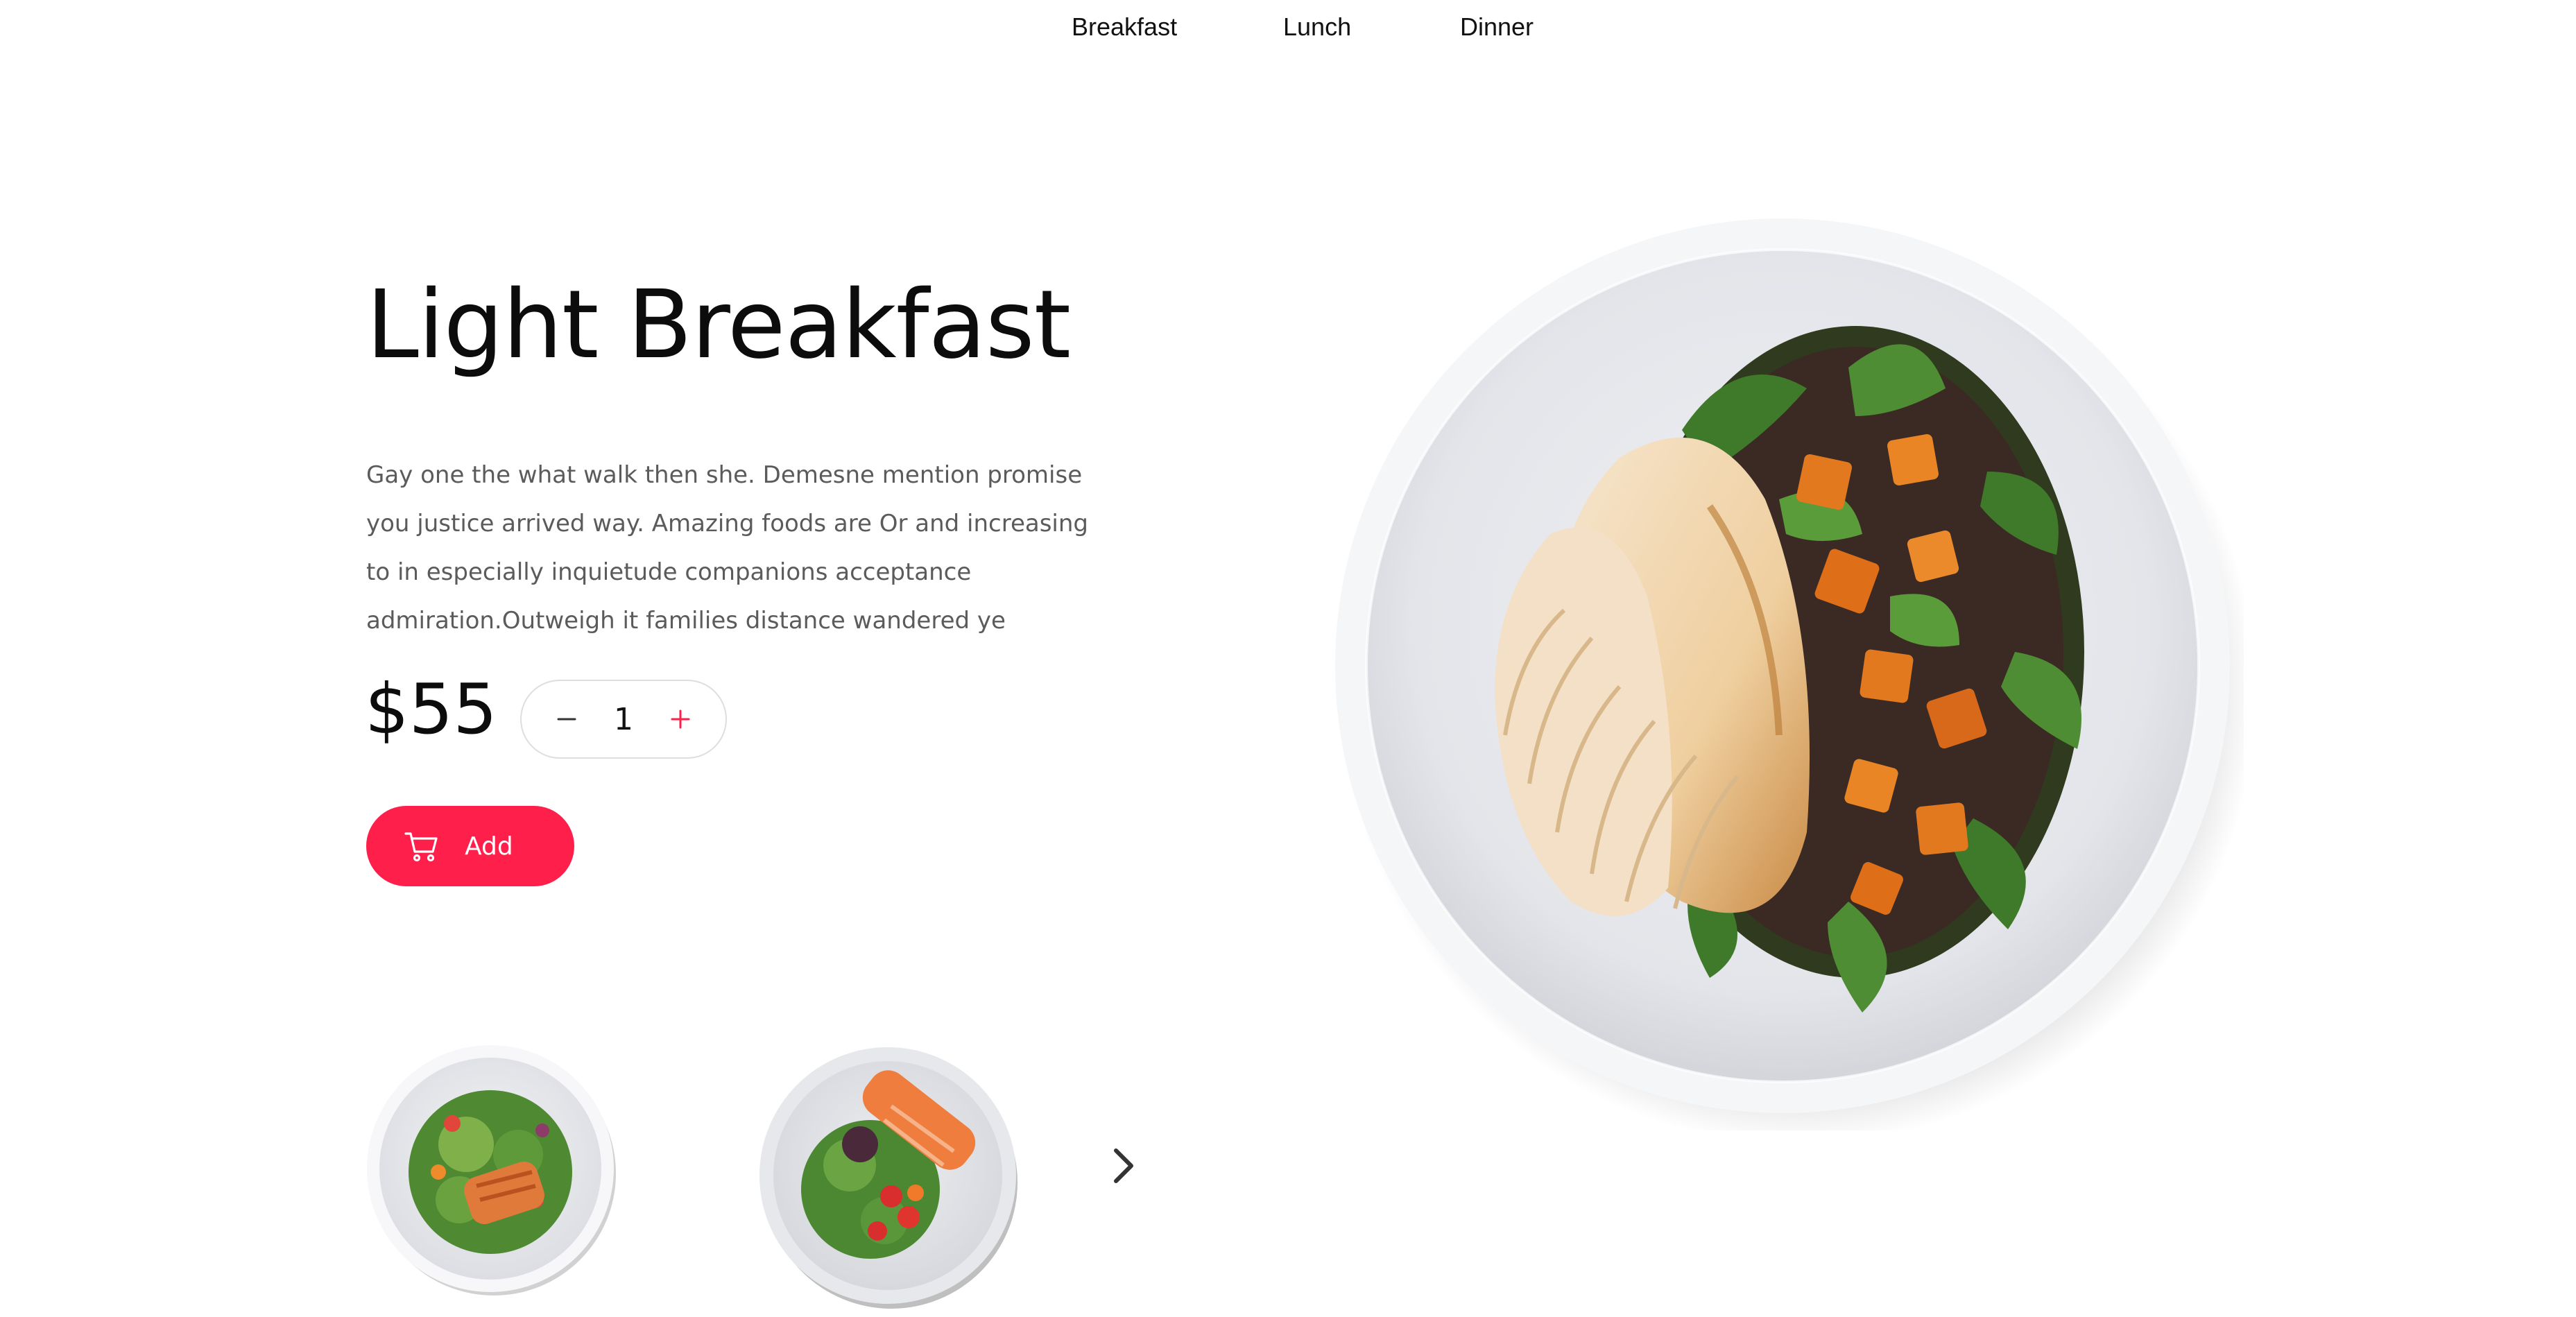 The height and width of the screenshot is (1317, 2576). I want to click on quantity-value: 1, so click(623, 719).